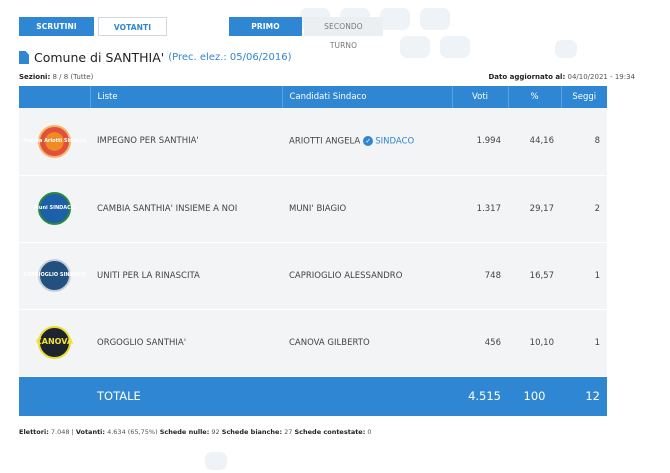 This screenshot has height=473, width=670. I want to click on candidate-name: CAPRIOGLIO ALESSANDRO, so click(367, 276).